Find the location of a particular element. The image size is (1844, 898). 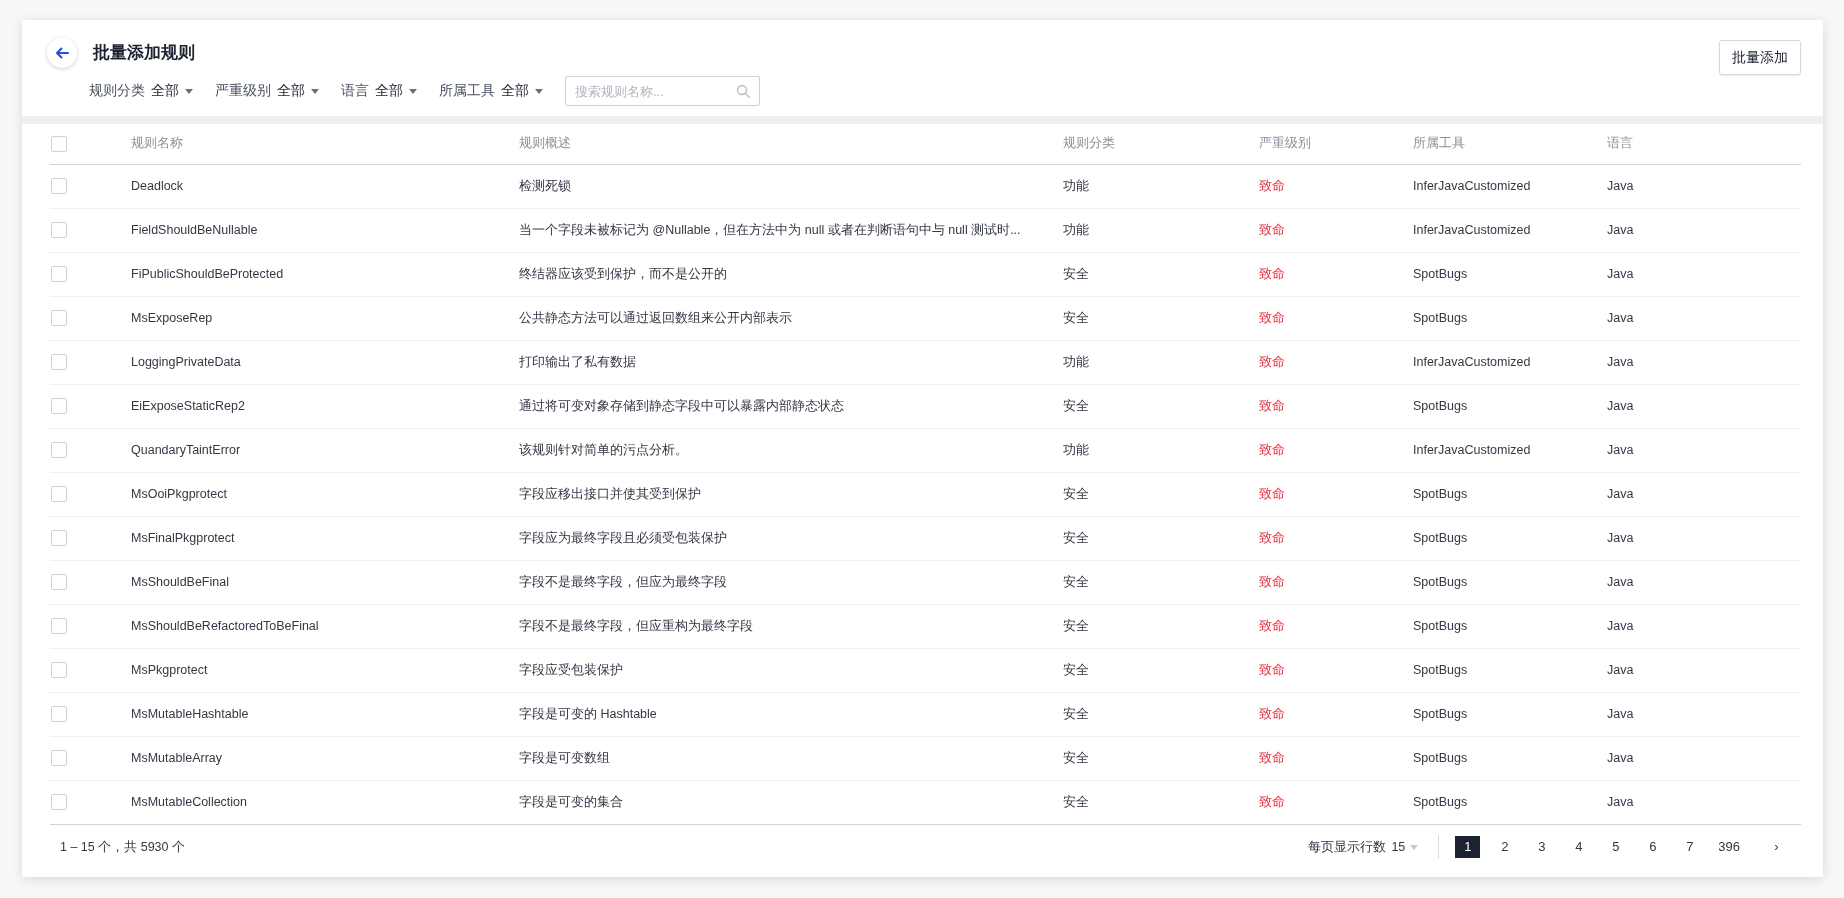

table-cell: QuandaryTaintError is located at coordinates (186, 449).